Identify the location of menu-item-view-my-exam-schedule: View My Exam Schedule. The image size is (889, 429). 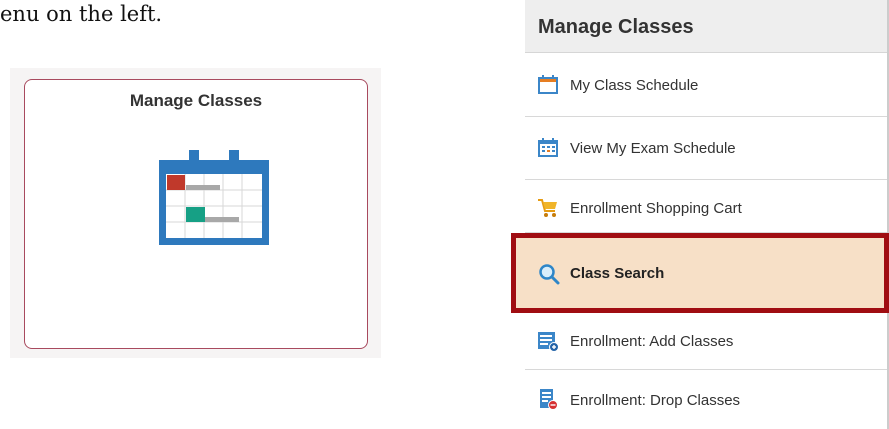
(706, 148).